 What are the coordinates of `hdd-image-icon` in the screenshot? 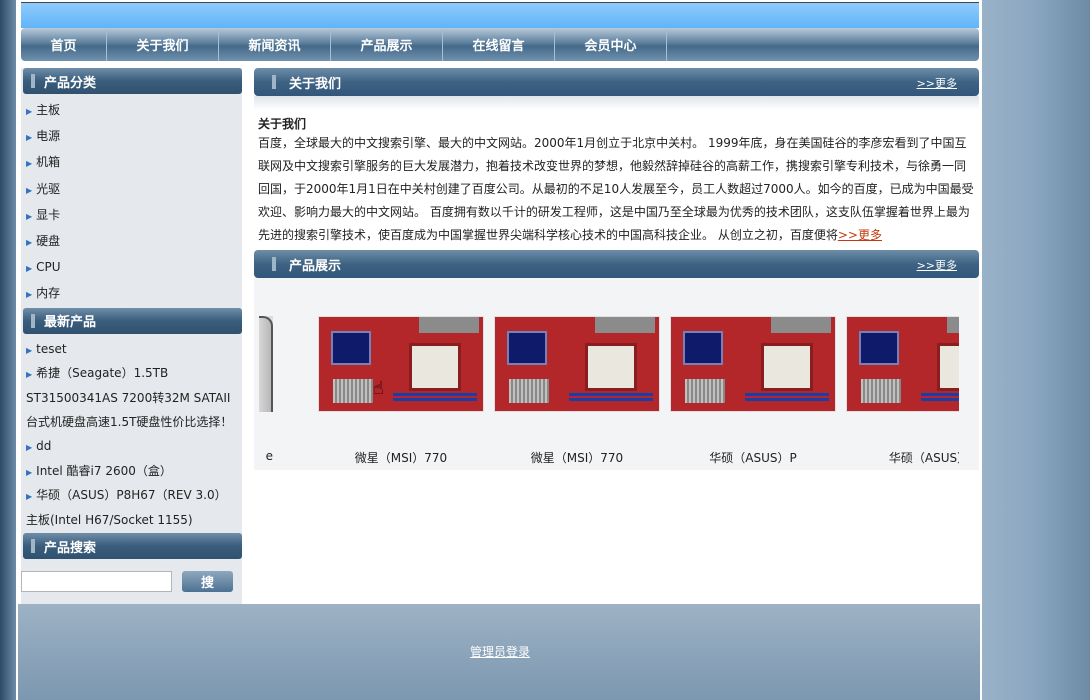 It's located at (266, 364).